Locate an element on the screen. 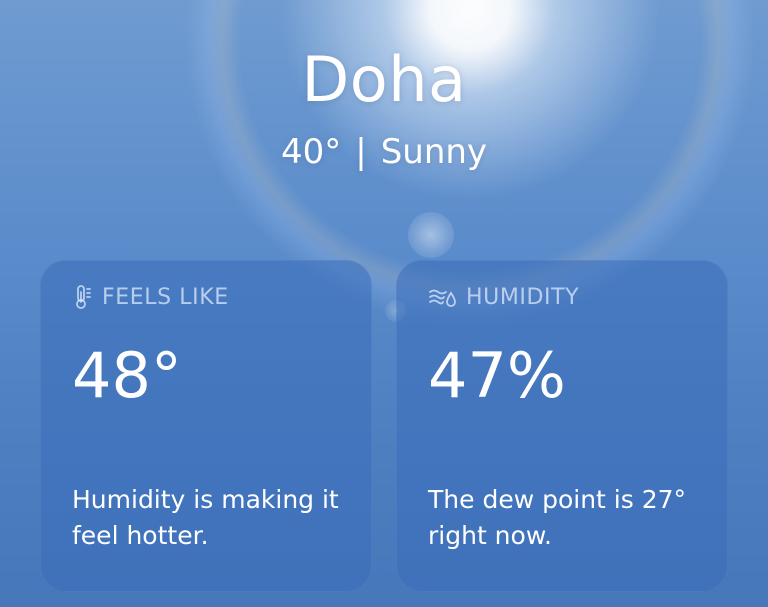 The height and width of the screenshot is (607, 768). humidity-icon is located at coordinates (443, 297).